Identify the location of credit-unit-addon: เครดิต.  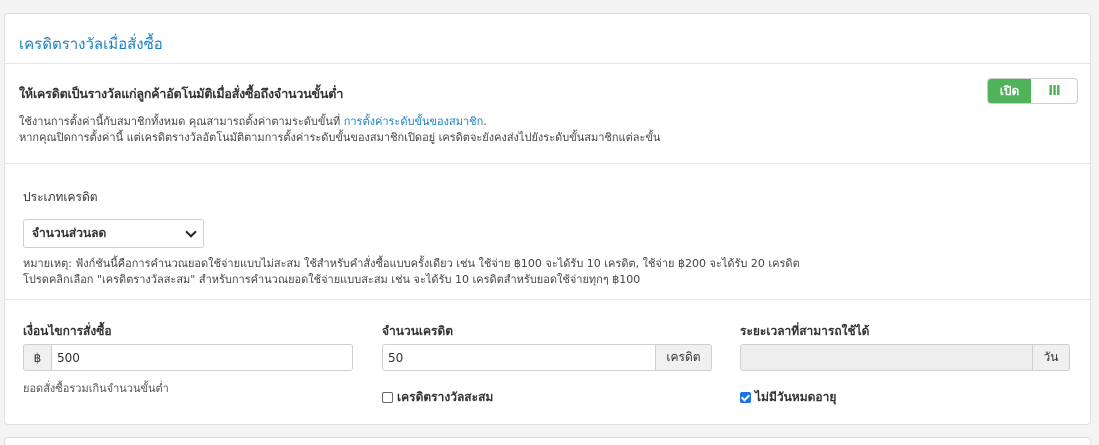
(684, 357).